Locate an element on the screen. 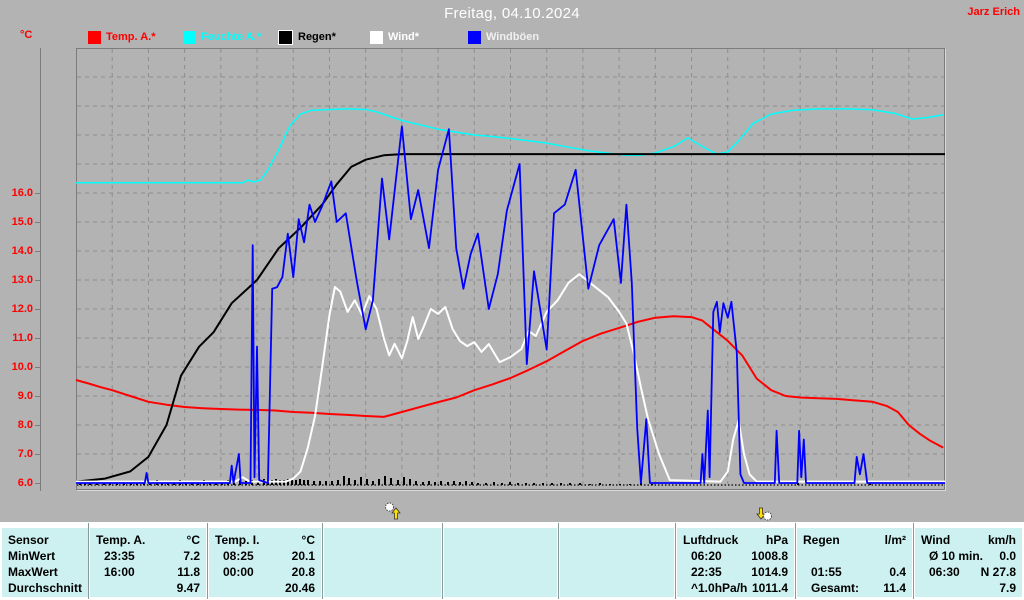  table-cell-left: Wind is located at coordinates (936, 540).